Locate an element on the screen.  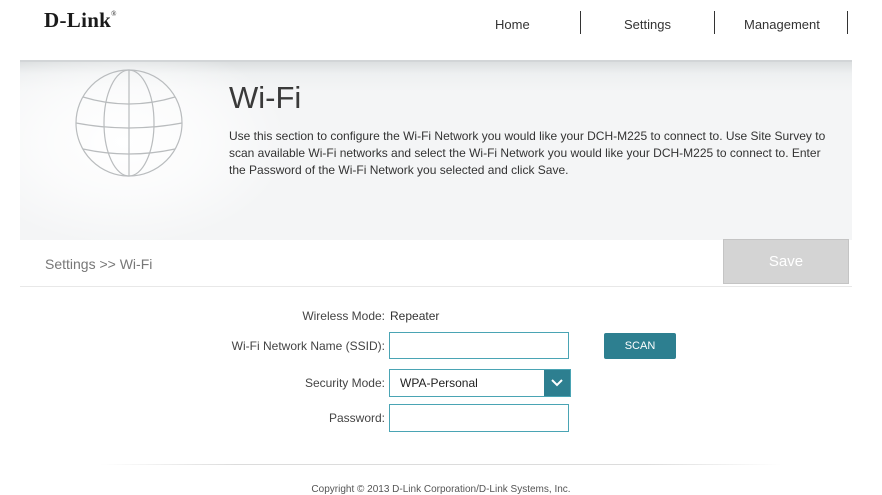
dlink-logo: D-Link® is located at coordinates (80, 20).